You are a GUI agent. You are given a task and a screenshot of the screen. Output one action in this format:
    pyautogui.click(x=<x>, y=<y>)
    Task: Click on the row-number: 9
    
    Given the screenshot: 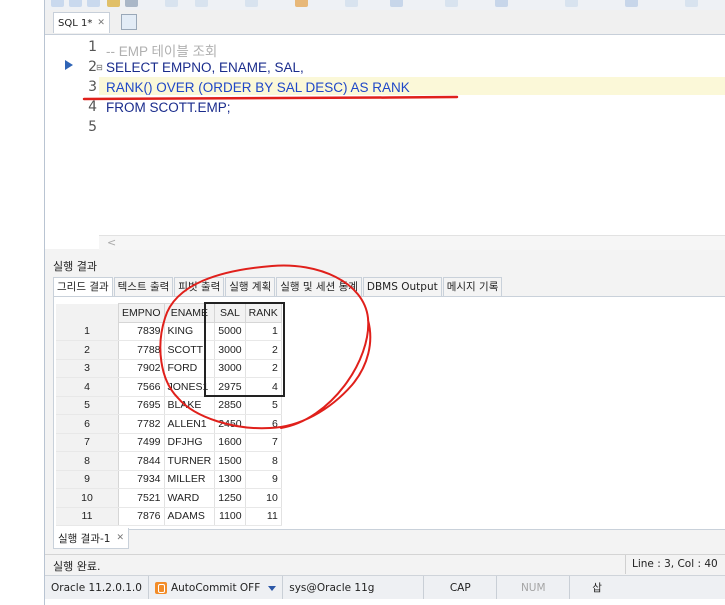 What is the action you would take?
    pyautogui.click(x=87, y=479)
    